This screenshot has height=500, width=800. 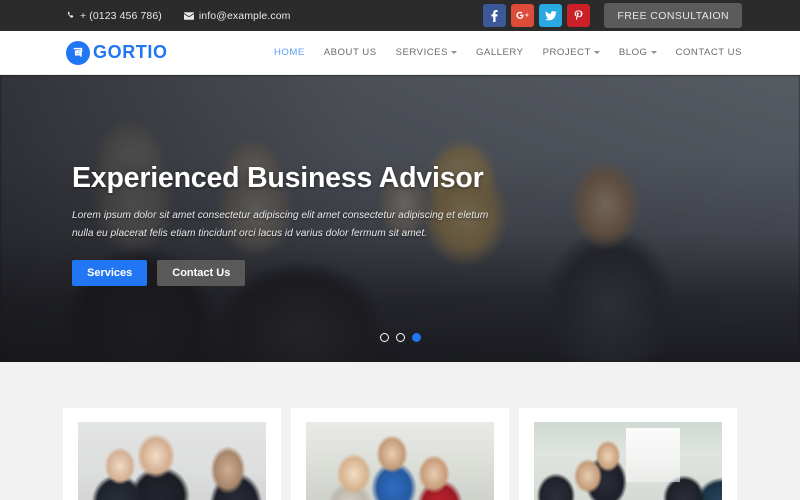 I want to click on google-plus-icon, so click(x=523, y=15).